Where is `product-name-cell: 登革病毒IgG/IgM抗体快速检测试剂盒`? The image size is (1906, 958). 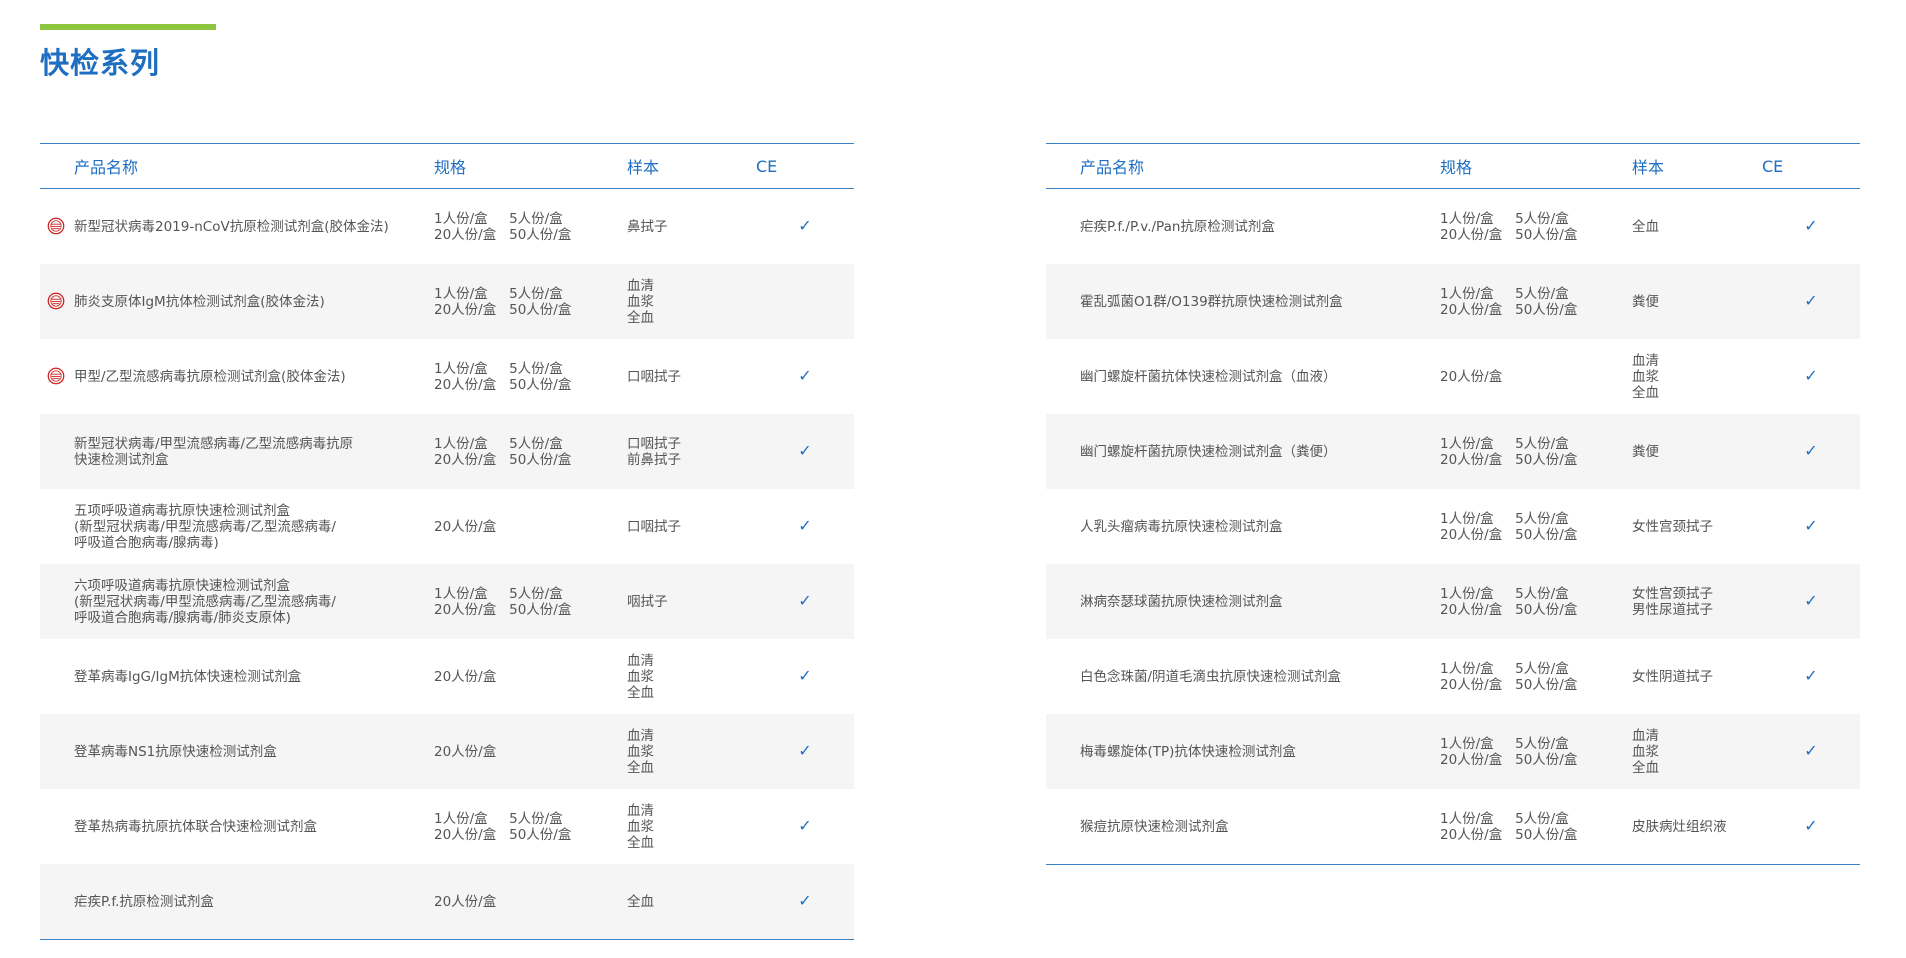
product-name-cell: 登革病毒IgG/IgM抗体快速检测试剂盒 is located at coordinates (237, 676).